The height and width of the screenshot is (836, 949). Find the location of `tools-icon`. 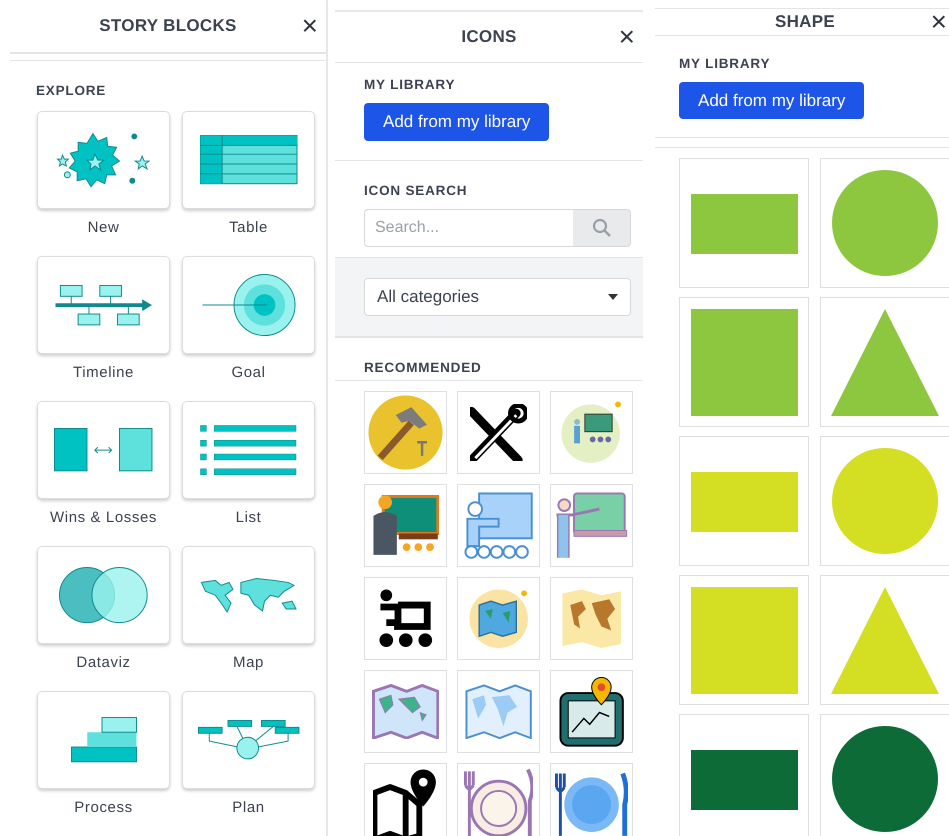

tools-icon is located at coordinates (499, 433).